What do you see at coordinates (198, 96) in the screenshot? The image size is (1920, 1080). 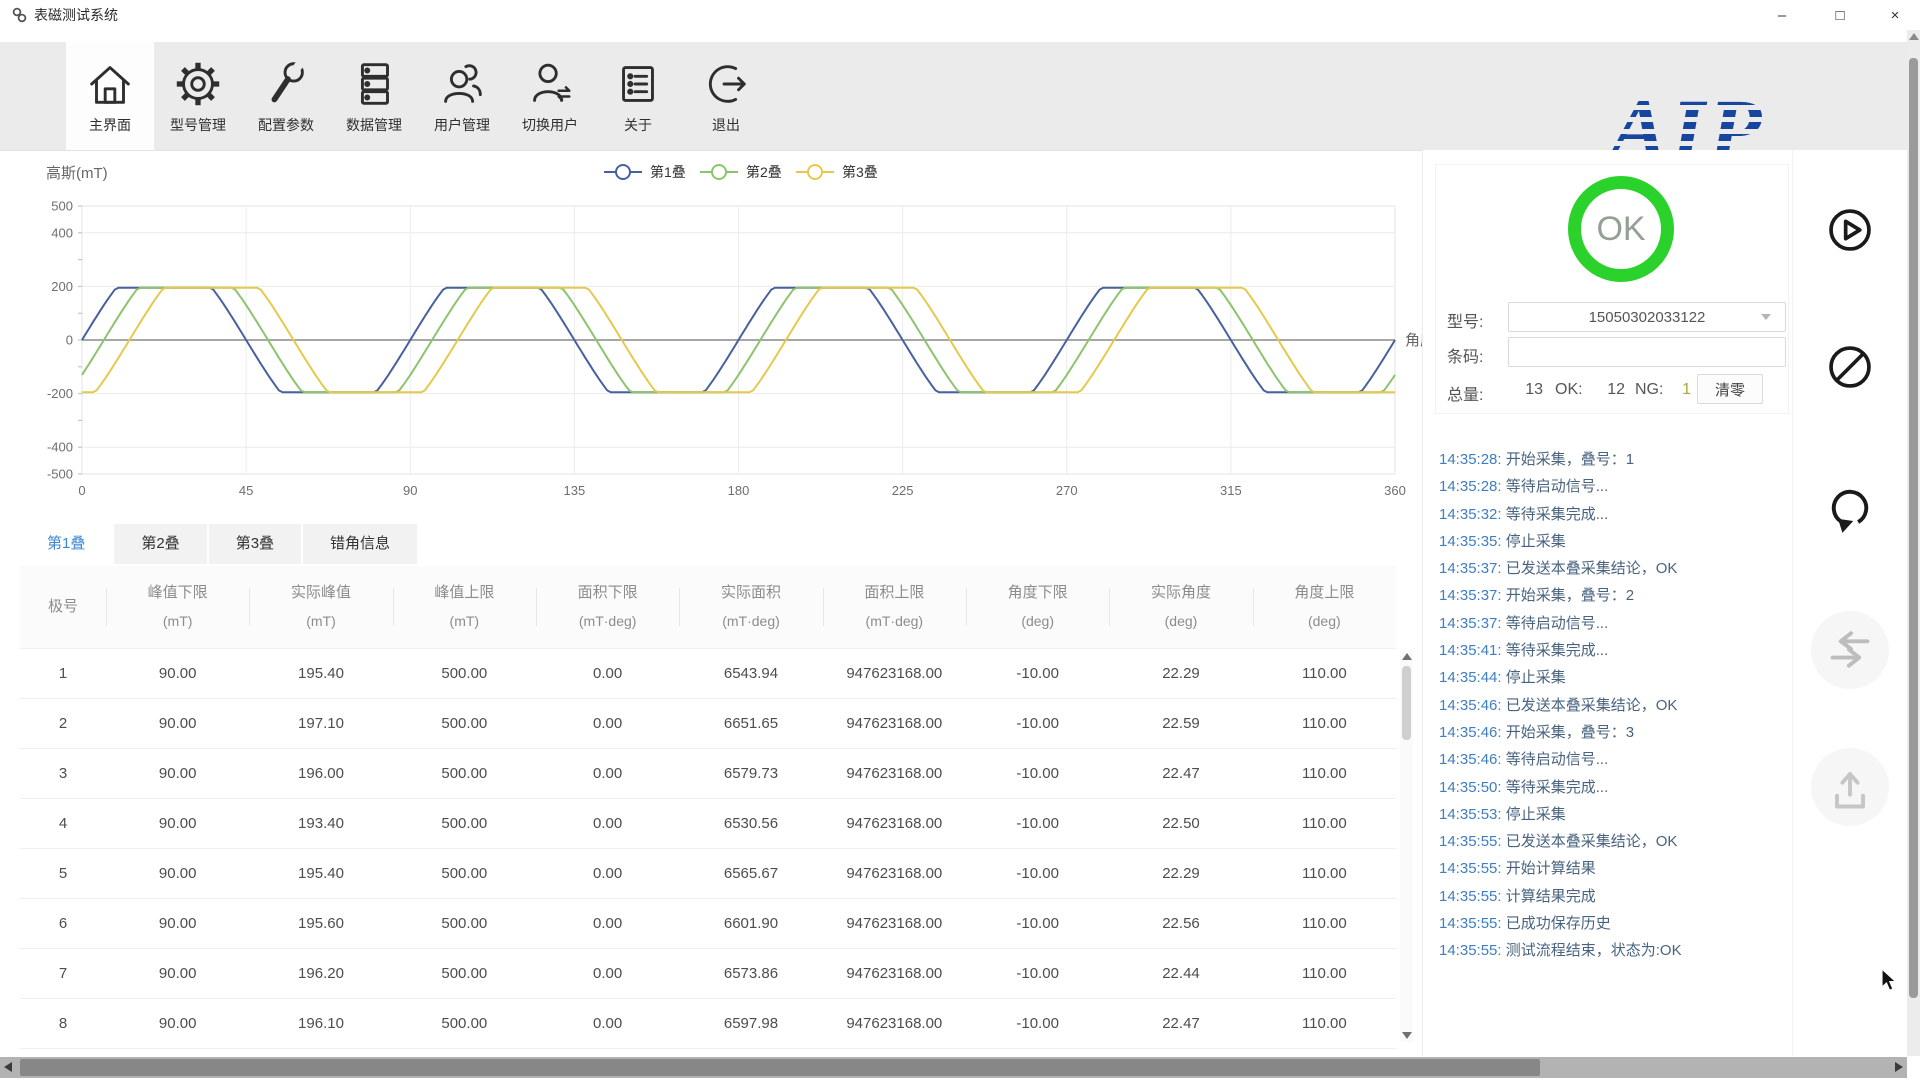 I see `toolbar-item-2: 型号管理` at bounding box center [198, 96].